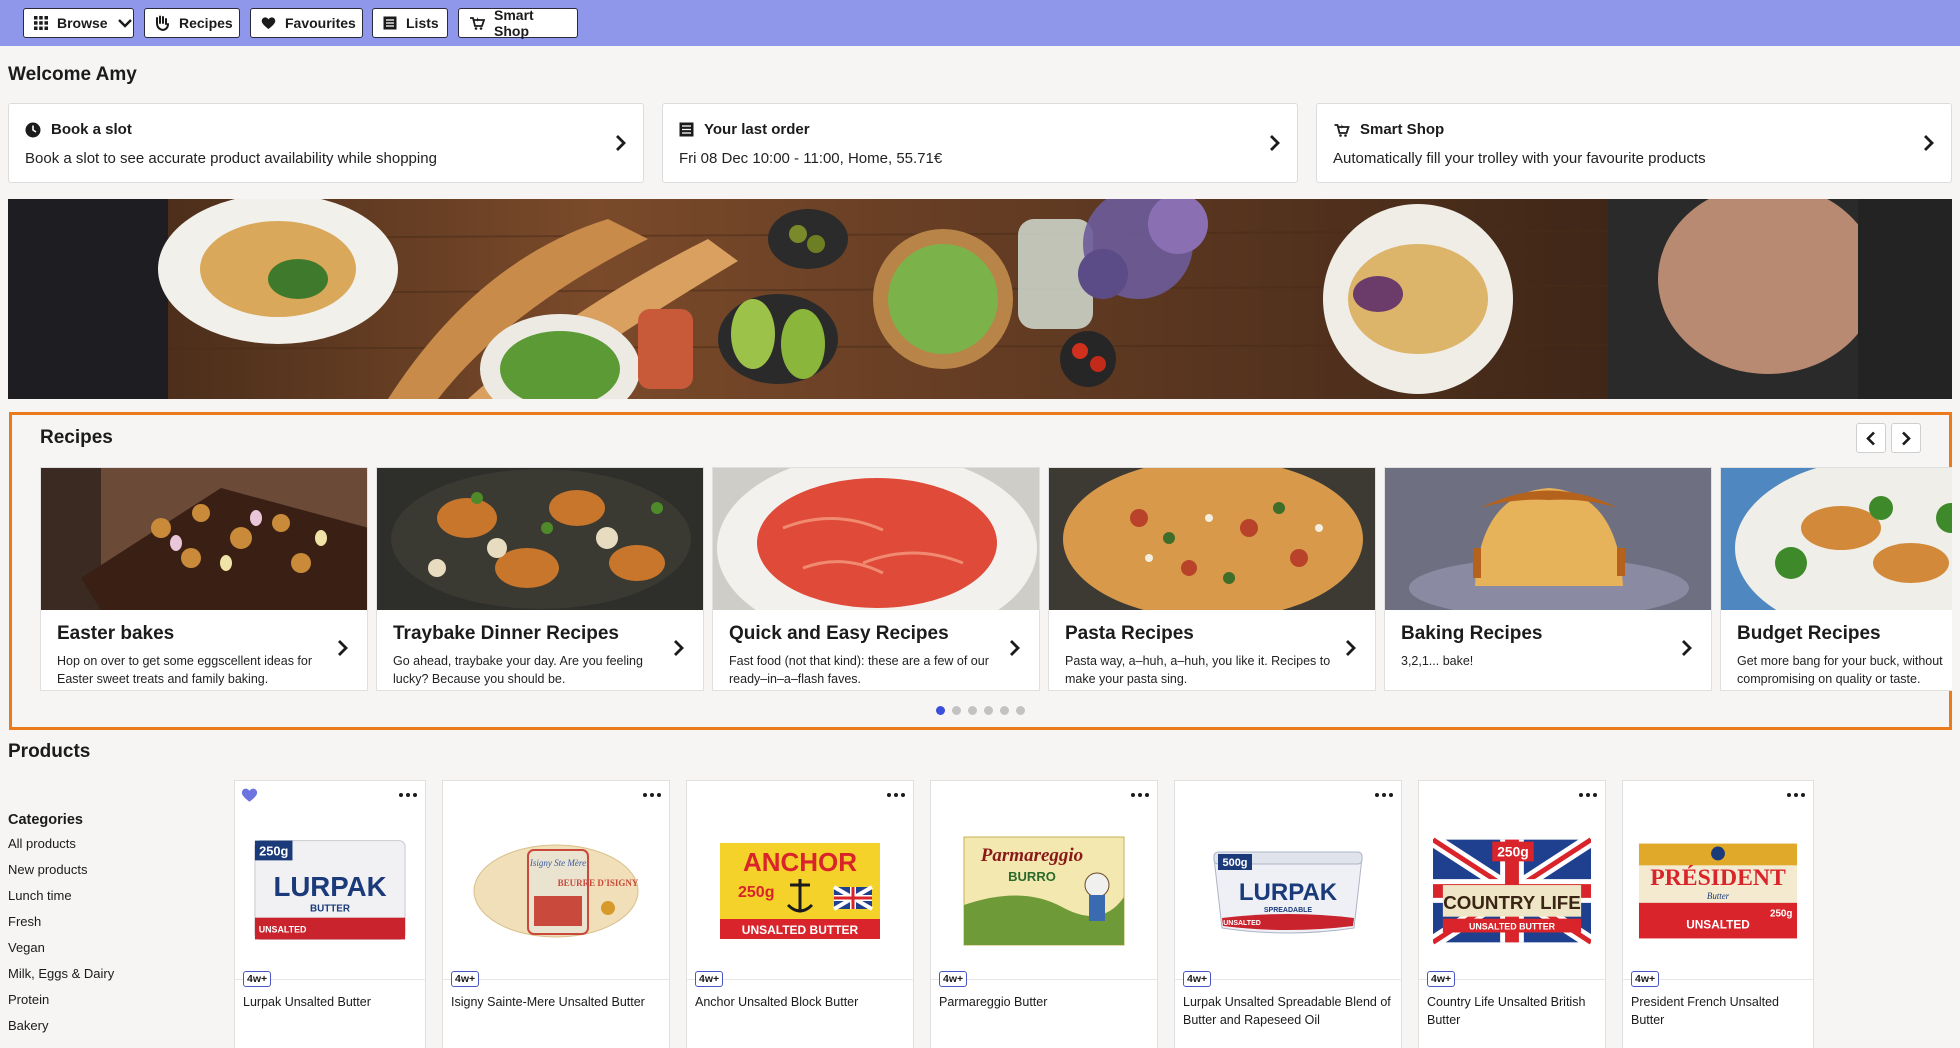 This screenshot has height=1048, width=1960. What do you see at coordinates (777, 1002) in the screenshot?
I see `product-name: Anchor Unsalted Block Butter` at bounding box center [777, 1002].